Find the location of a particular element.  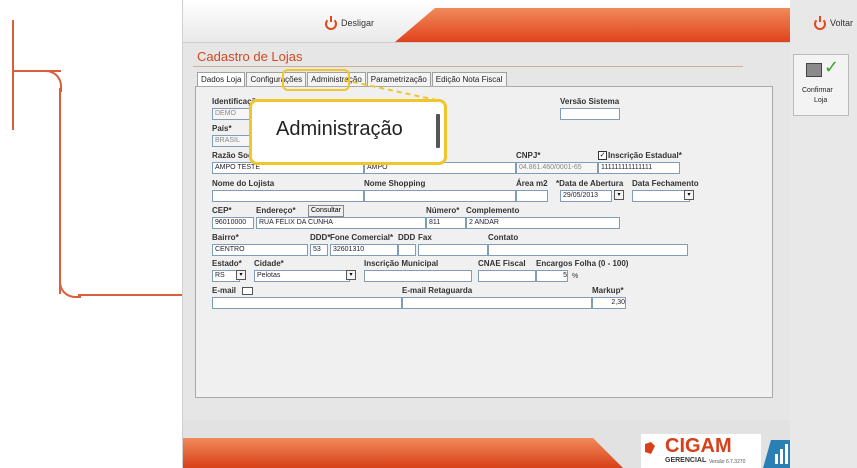

abertura-label: *Data de Abertura is located at coordinates (590, 183).